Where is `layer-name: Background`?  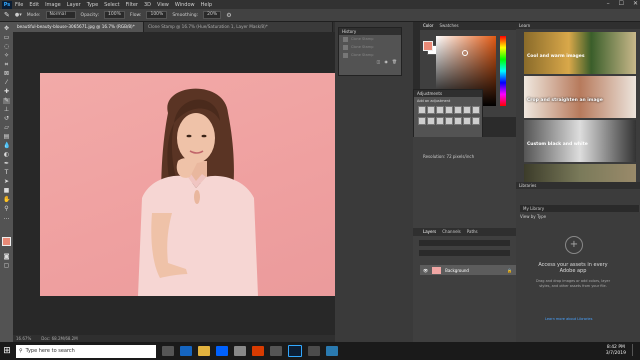 layer-name: Background is located at coordinates (457, 270).